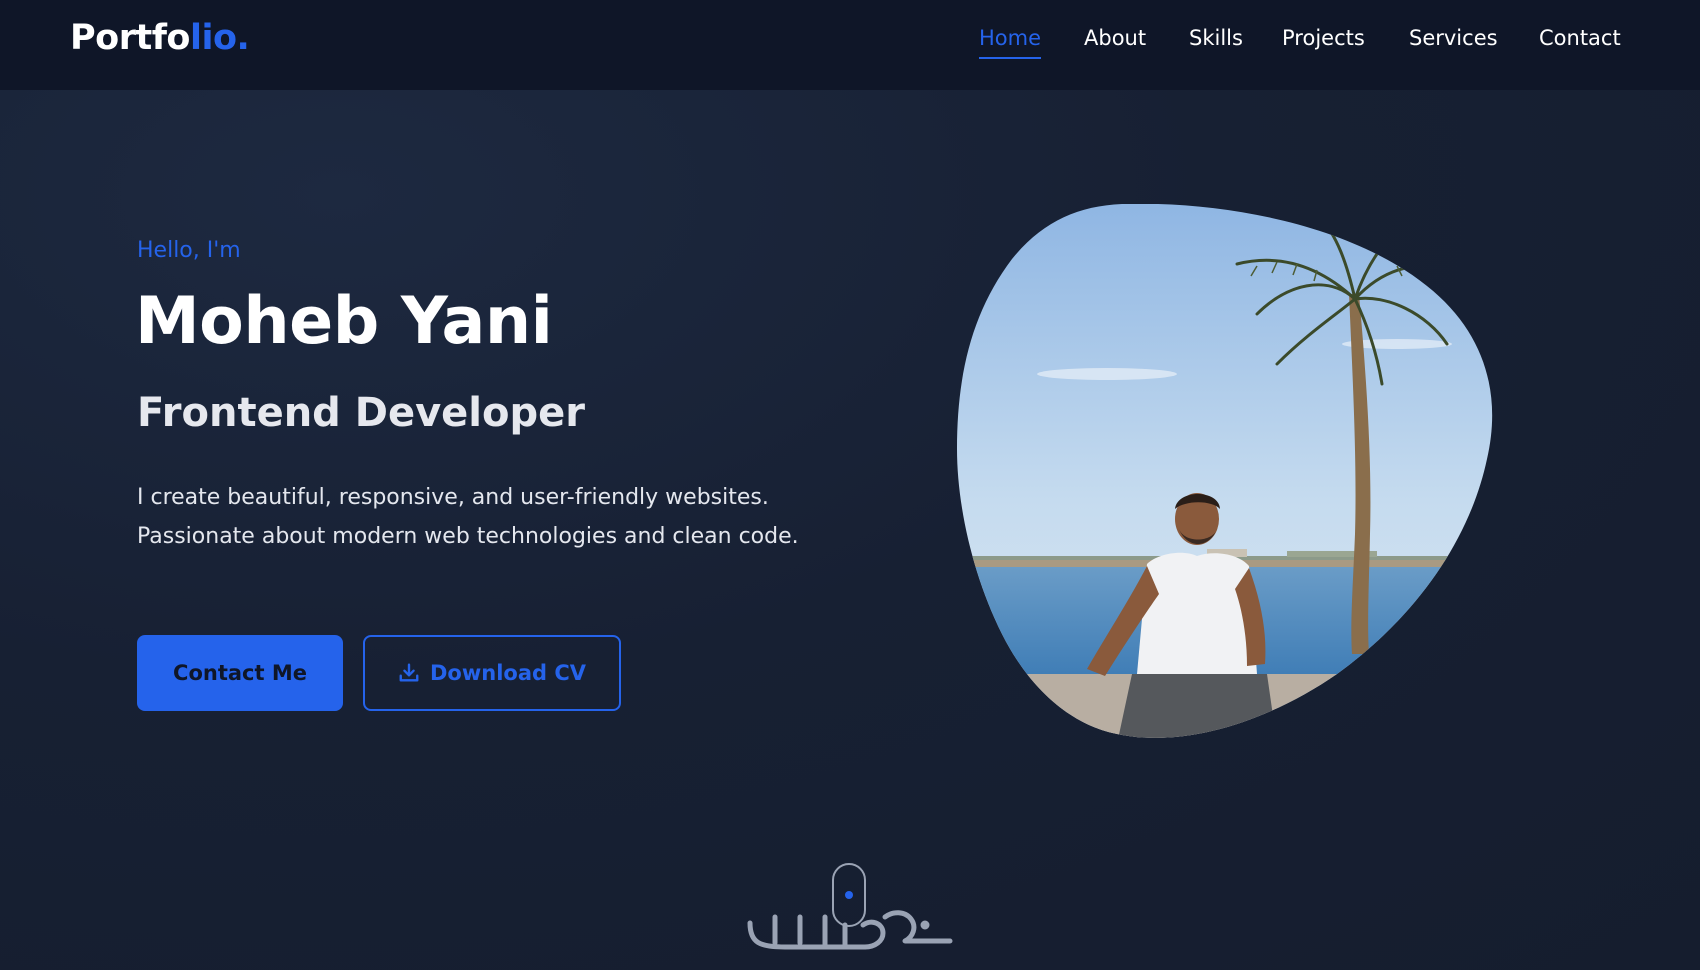 Image resolution: width=1700 pixels, height=970 pixels. I want to click on download-icon, so click(409, 673).